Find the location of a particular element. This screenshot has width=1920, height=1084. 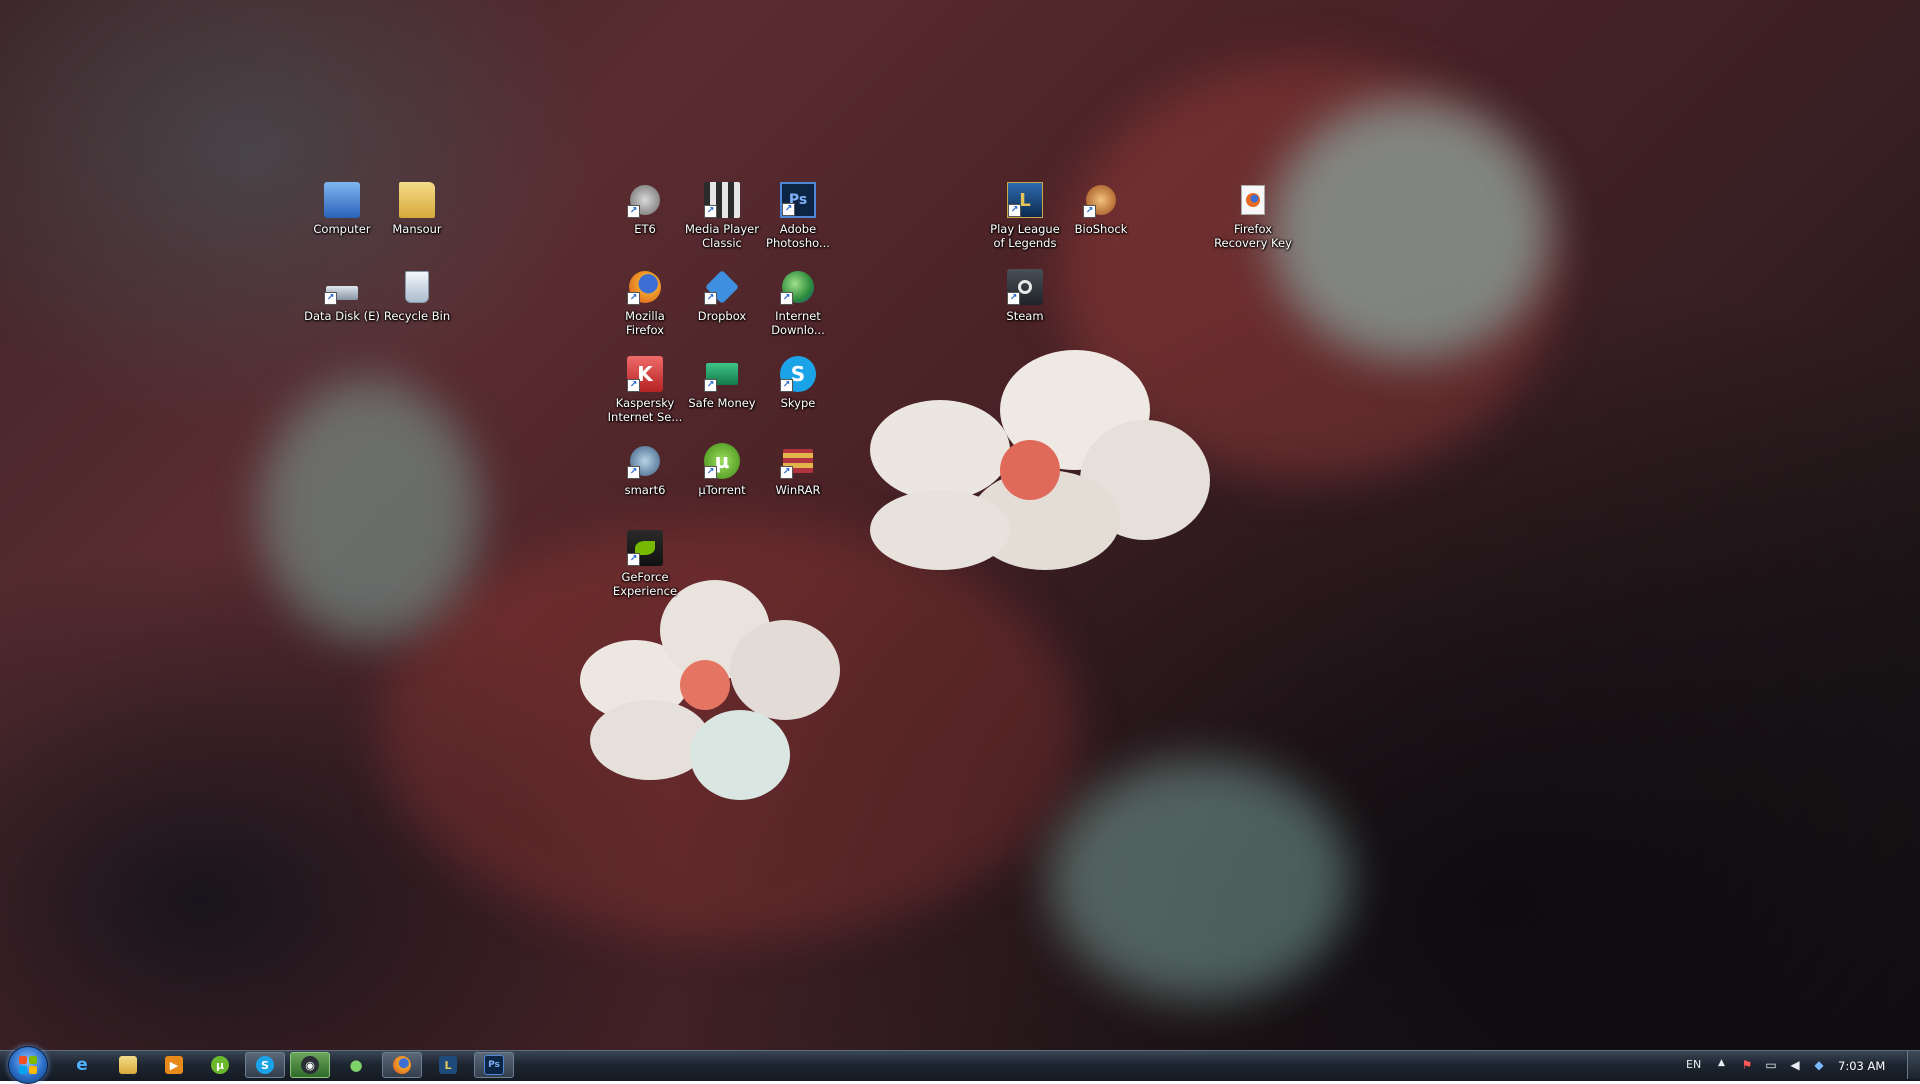

photoshop-icon: Ps is located at coordinates (494, 1065).